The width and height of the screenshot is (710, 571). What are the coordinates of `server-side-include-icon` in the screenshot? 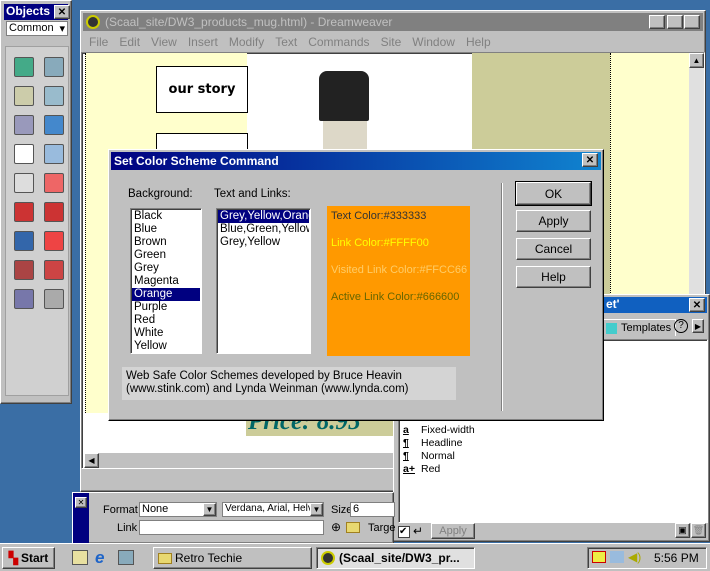 It's located at (54, 299).